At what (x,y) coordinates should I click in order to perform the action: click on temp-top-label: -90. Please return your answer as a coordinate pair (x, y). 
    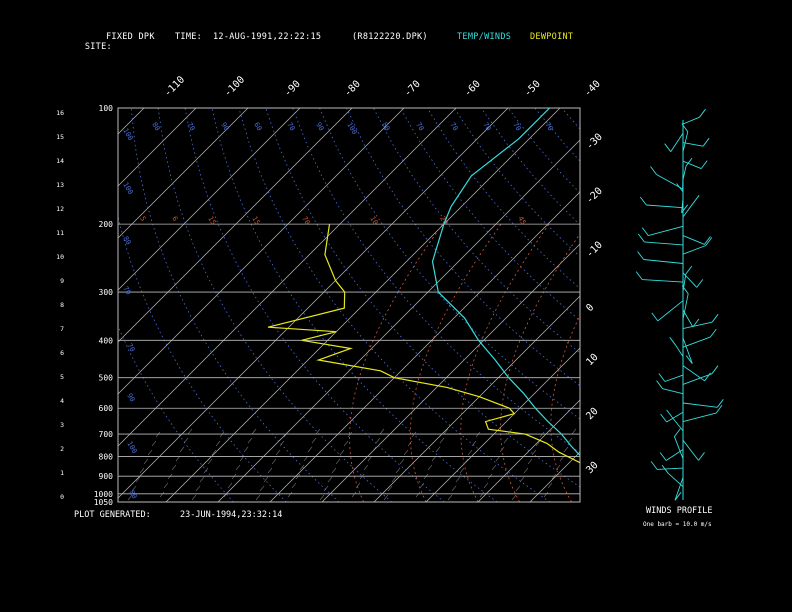
    Looking at the image, I should click on (292, 89).